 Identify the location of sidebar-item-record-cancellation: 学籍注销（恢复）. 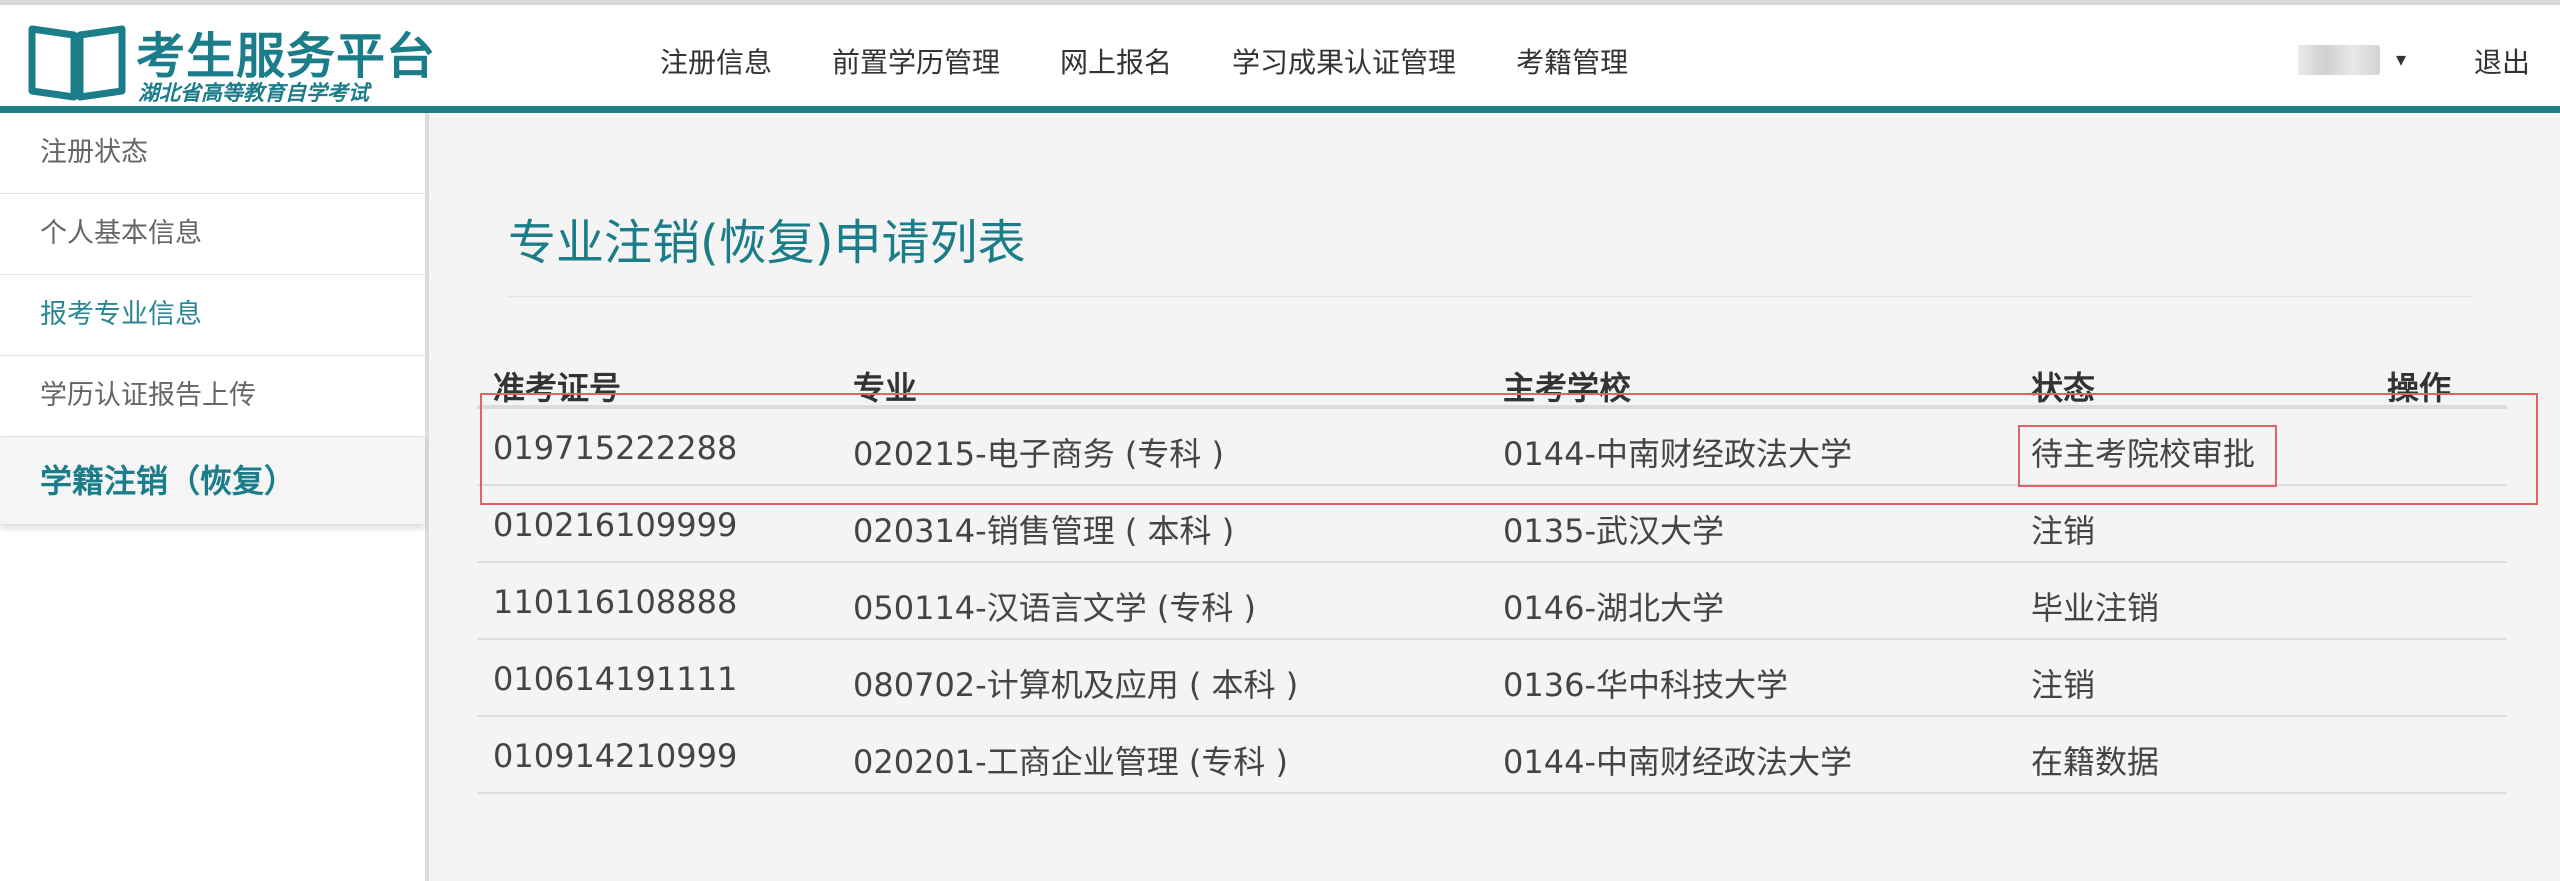
(212, 481).